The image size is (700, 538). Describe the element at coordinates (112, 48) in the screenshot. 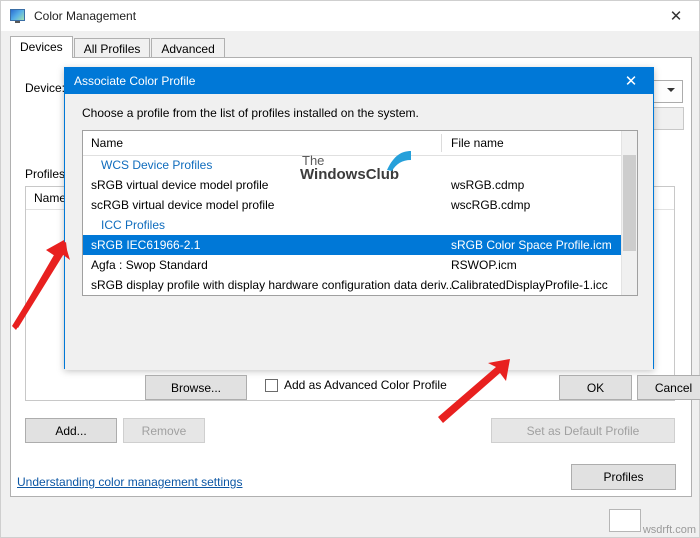

I see `tab-all-profiles: All Profiles` at that location.